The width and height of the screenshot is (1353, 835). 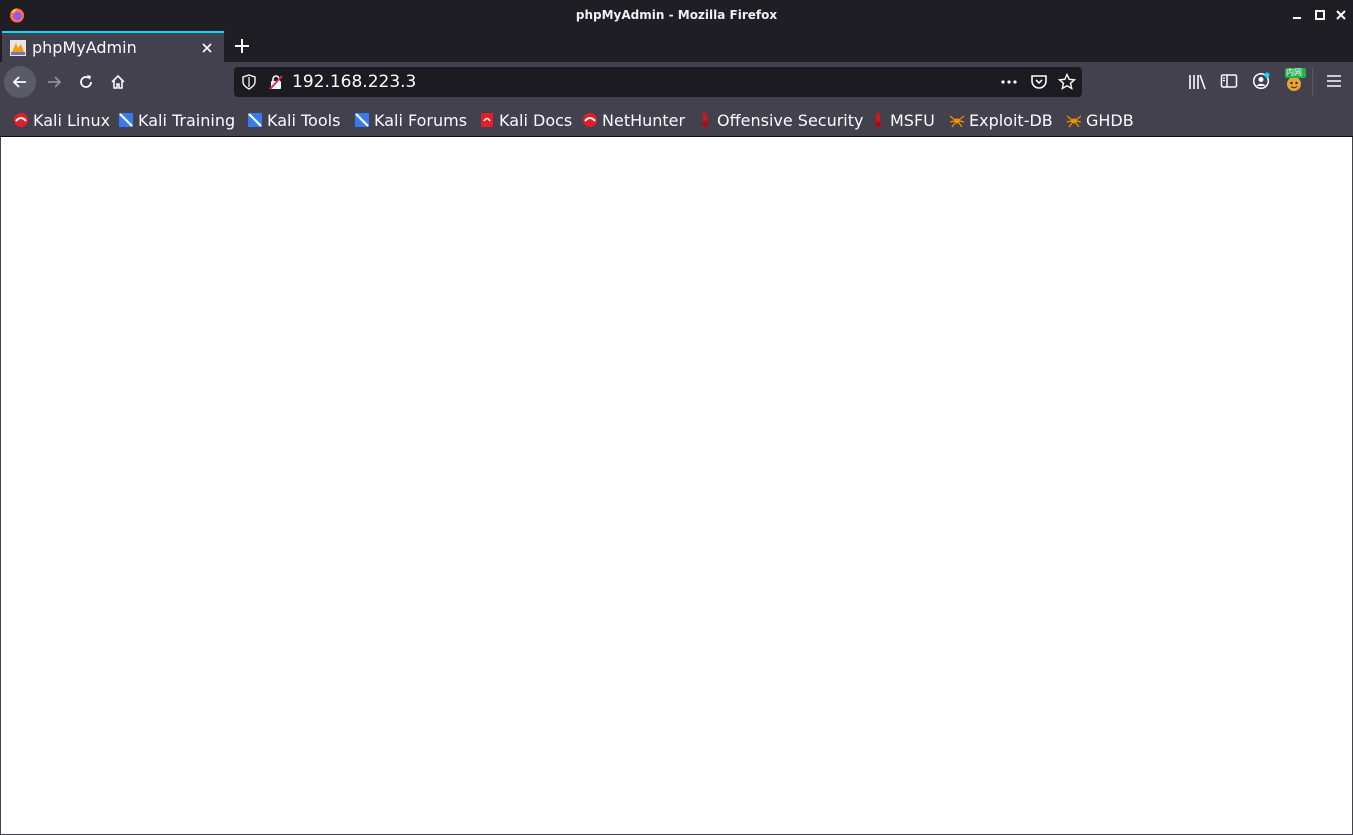 I want to click on bookmark-label: Kali Training, so click(x=187, y=120).